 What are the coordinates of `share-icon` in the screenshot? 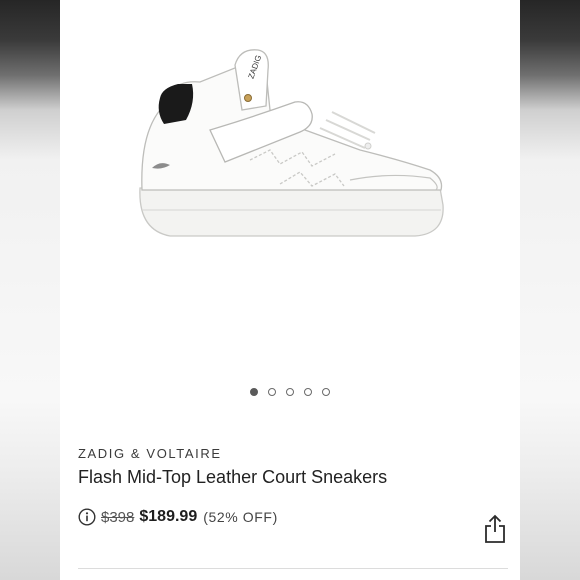 It's located at (495, 529).